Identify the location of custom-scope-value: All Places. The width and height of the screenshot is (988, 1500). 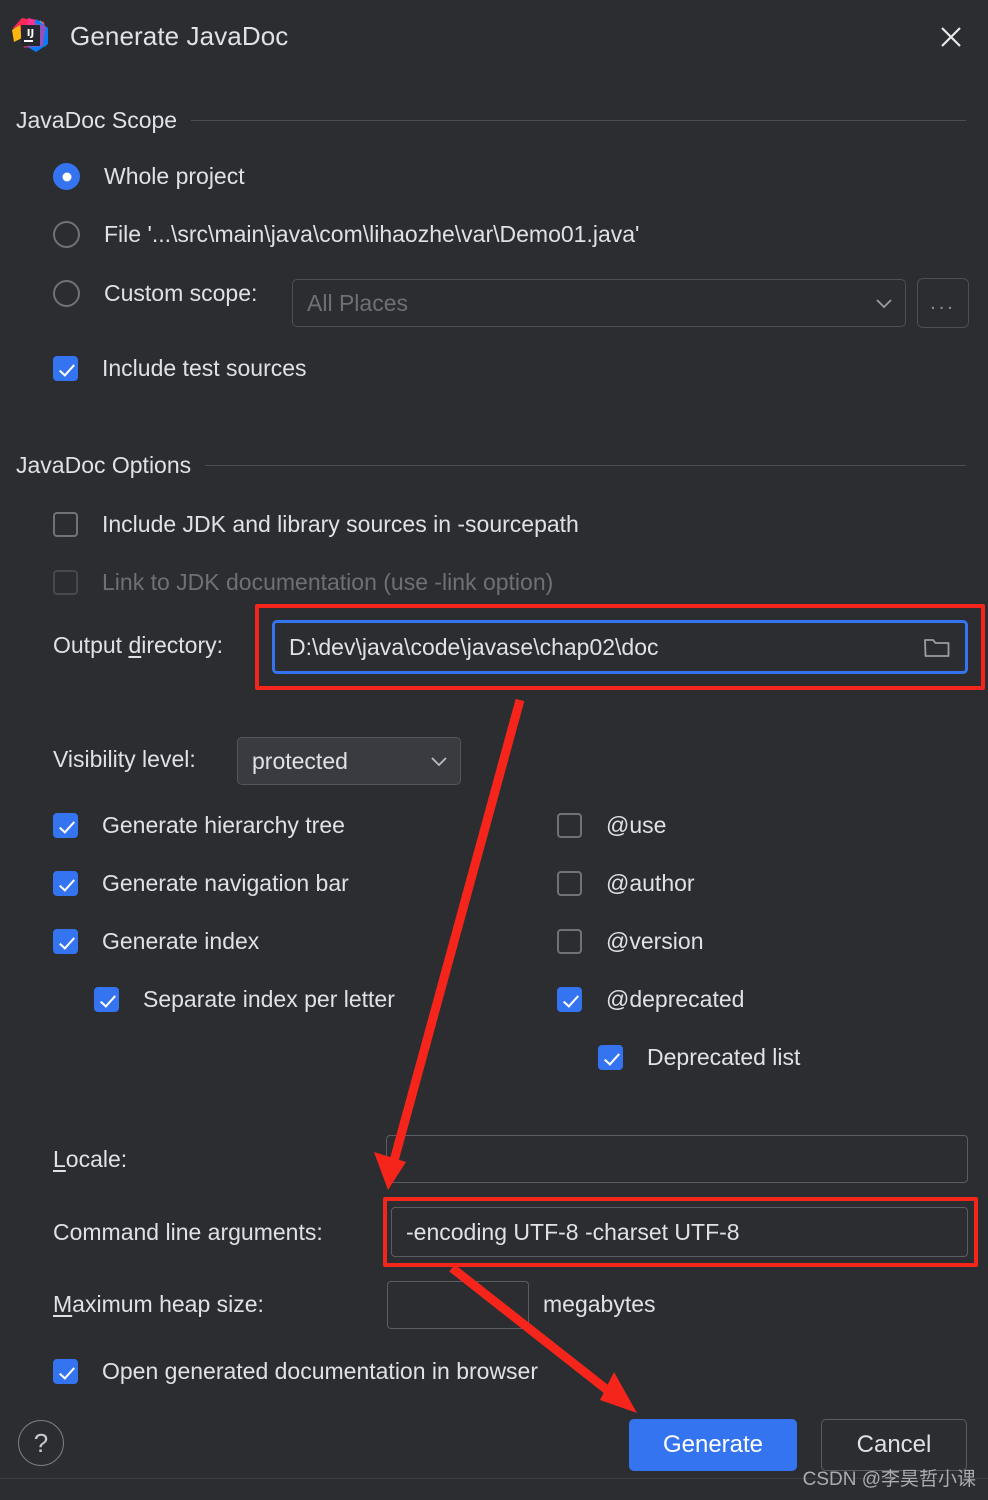
(357, 302).